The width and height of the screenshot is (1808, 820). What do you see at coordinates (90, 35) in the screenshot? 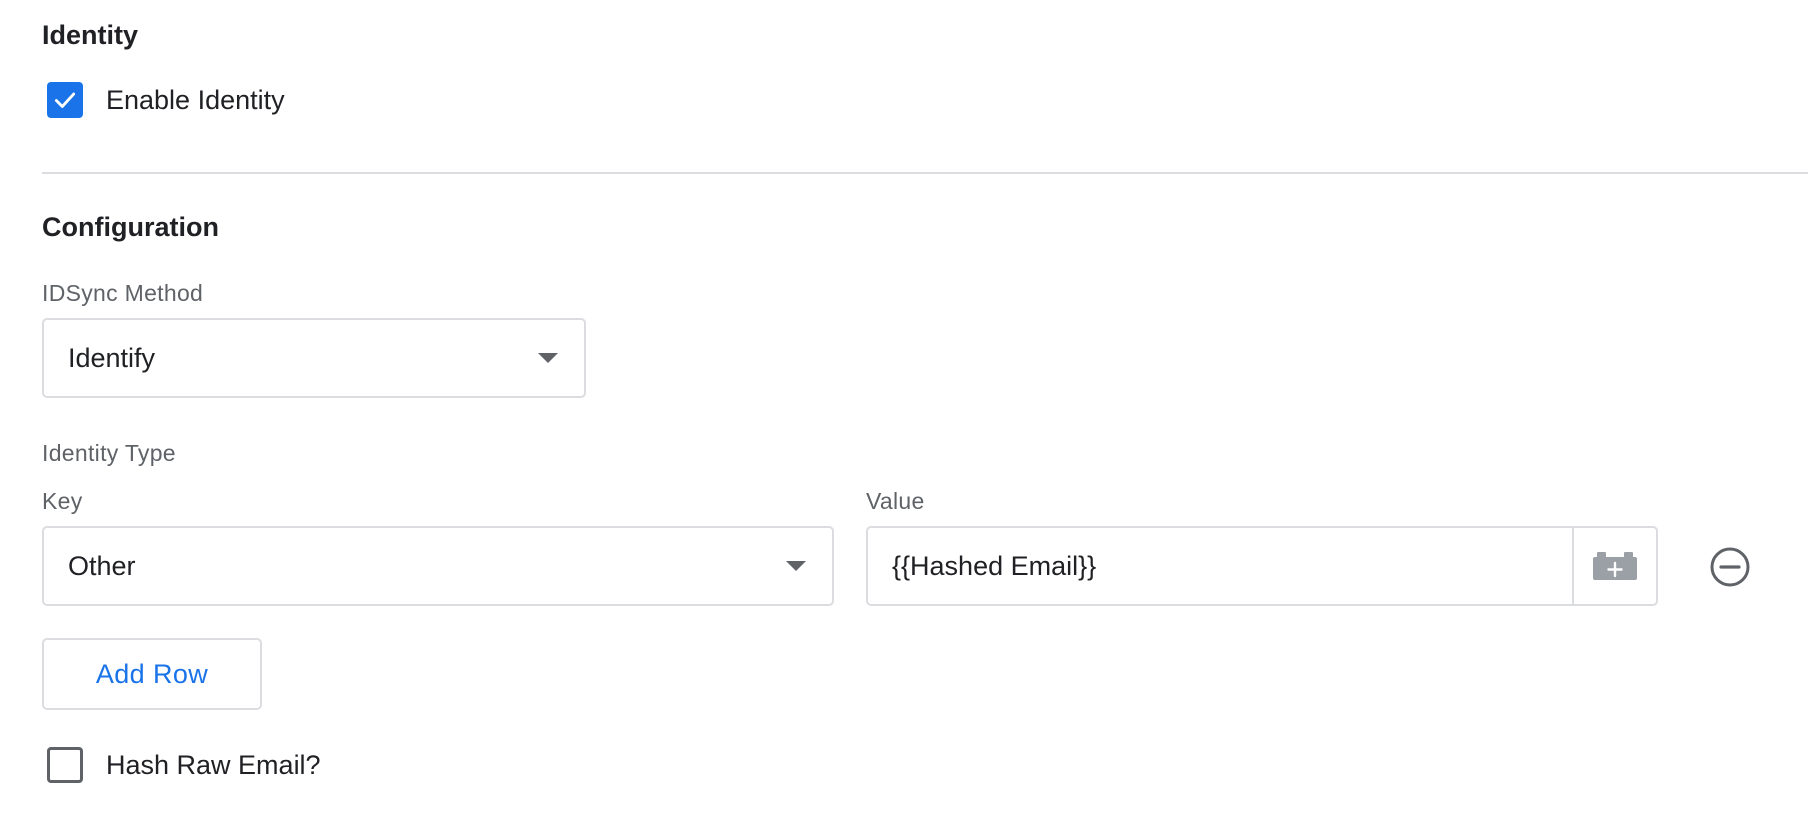
I see `identity-section-title: Identity` at bounding box center [90, 35].